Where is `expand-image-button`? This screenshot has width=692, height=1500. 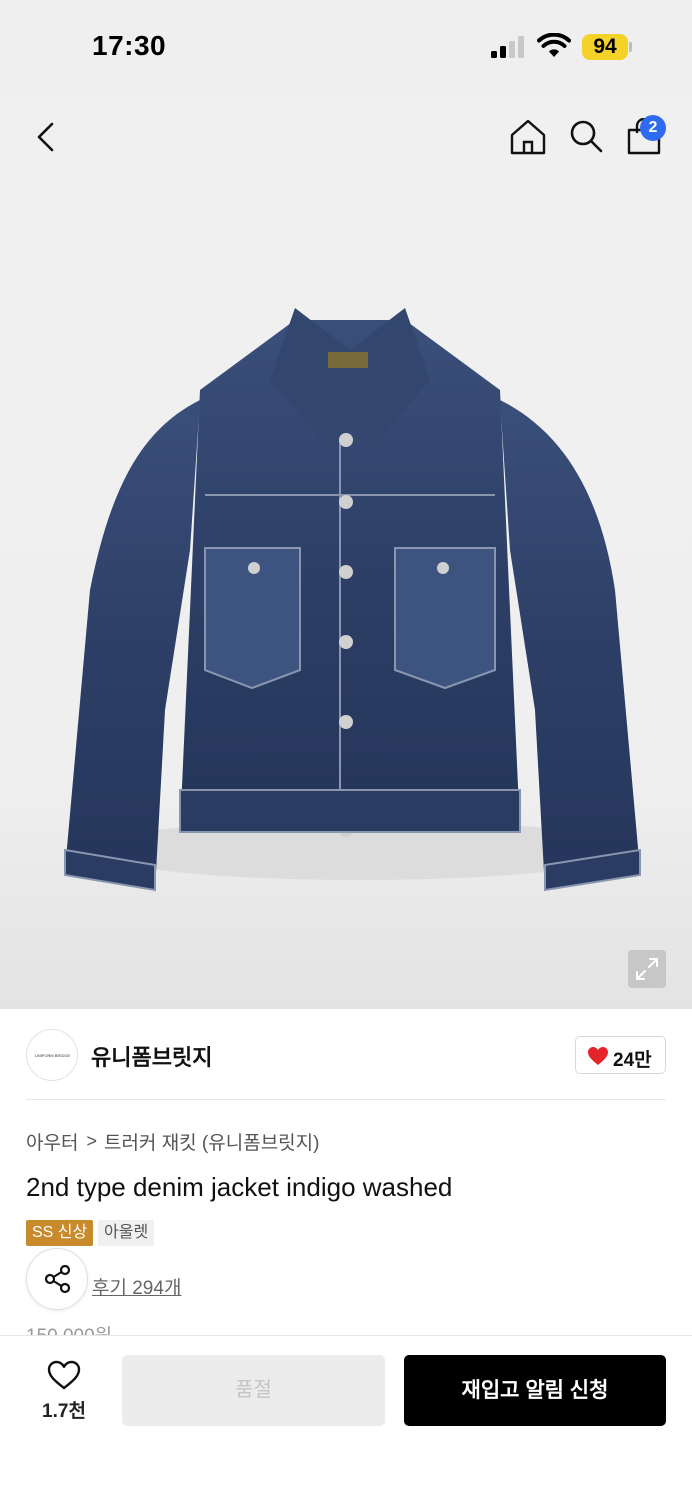 expand-image-button is located at coordinates (647, 969).